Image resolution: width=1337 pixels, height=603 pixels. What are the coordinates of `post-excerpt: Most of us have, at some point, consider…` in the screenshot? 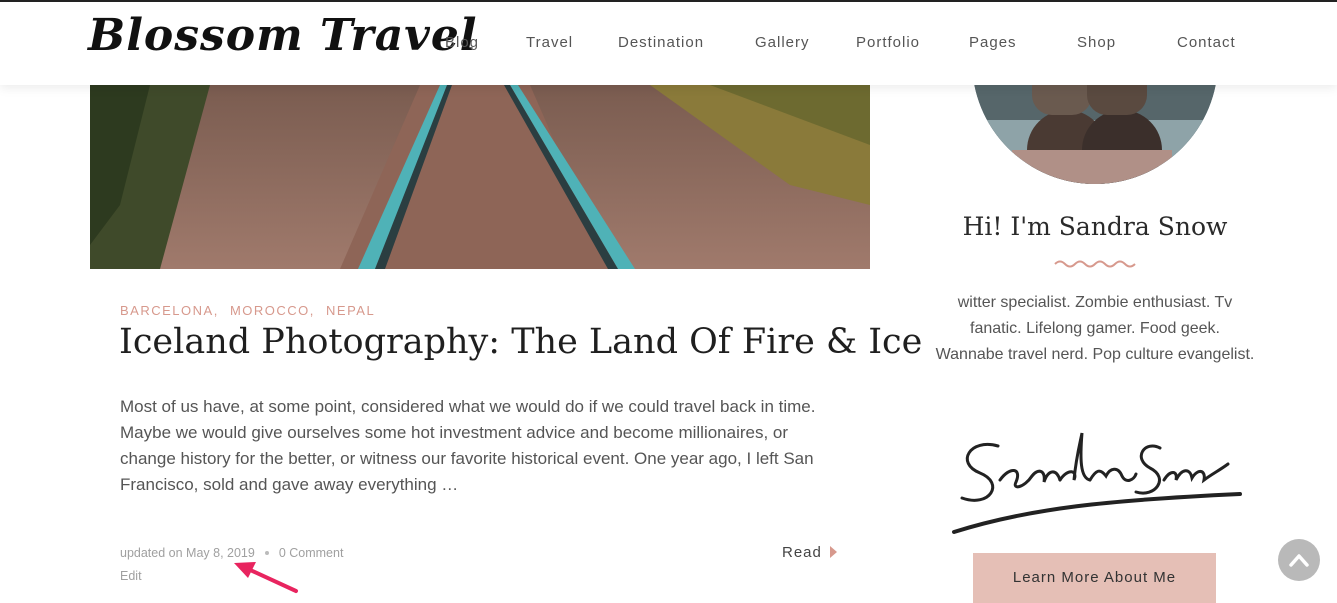 It's located at (468, 445).